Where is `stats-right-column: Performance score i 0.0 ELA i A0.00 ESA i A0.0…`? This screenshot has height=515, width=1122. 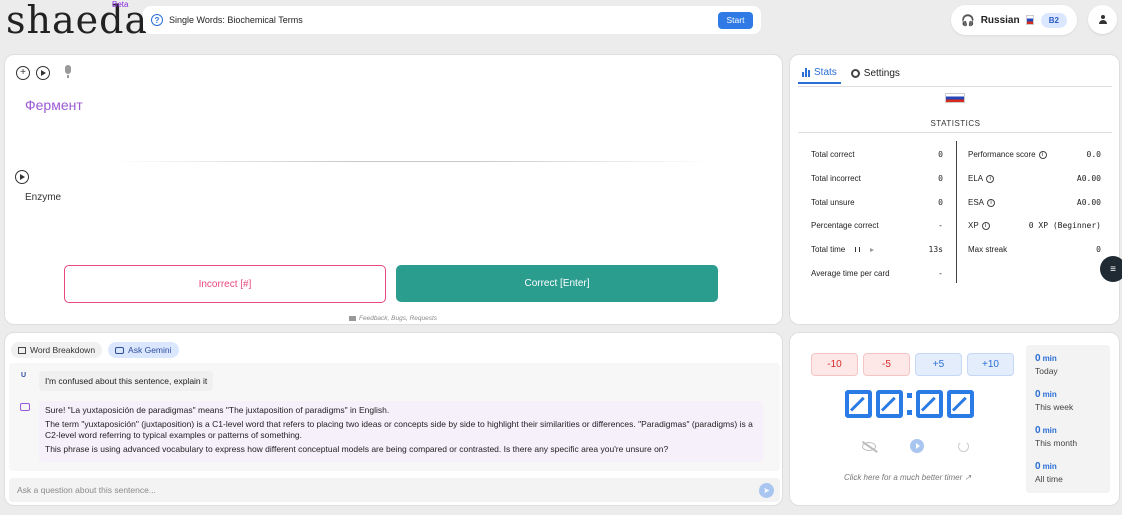 stats-right-column: Performance score i 0.0 ELA i A0.00 ESA i A0.0… is located at coordinates (1034, 202).